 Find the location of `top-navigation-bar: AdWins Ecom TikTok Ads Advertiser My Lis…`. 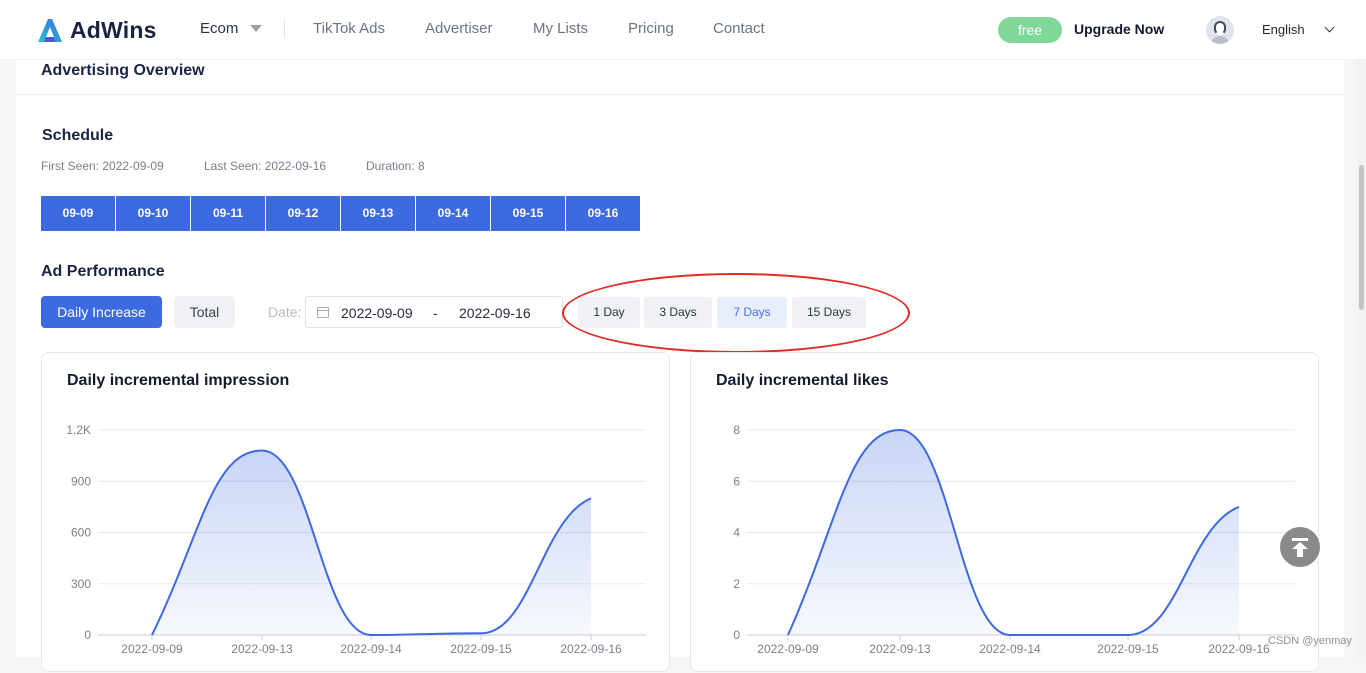

top-navigation-bar: AdWins Ecom TikTok Ads Advertiser My Lis… is located at coordinates (683, 30).